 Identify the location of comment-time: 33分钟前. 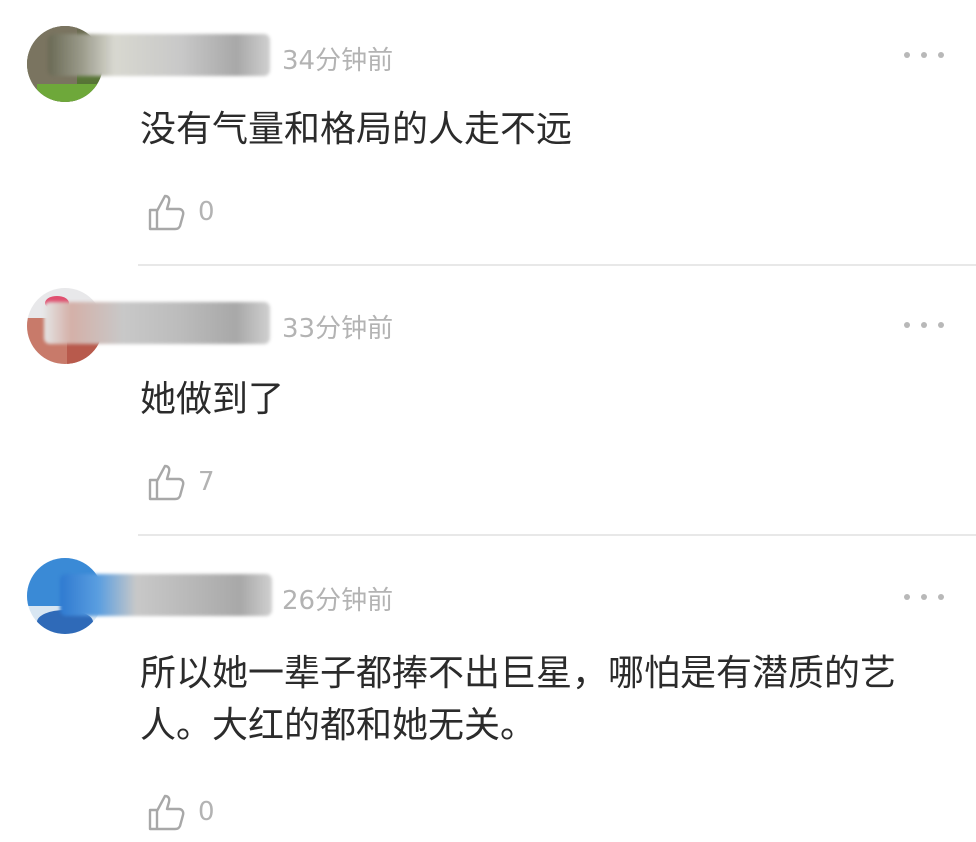
(338, 329).